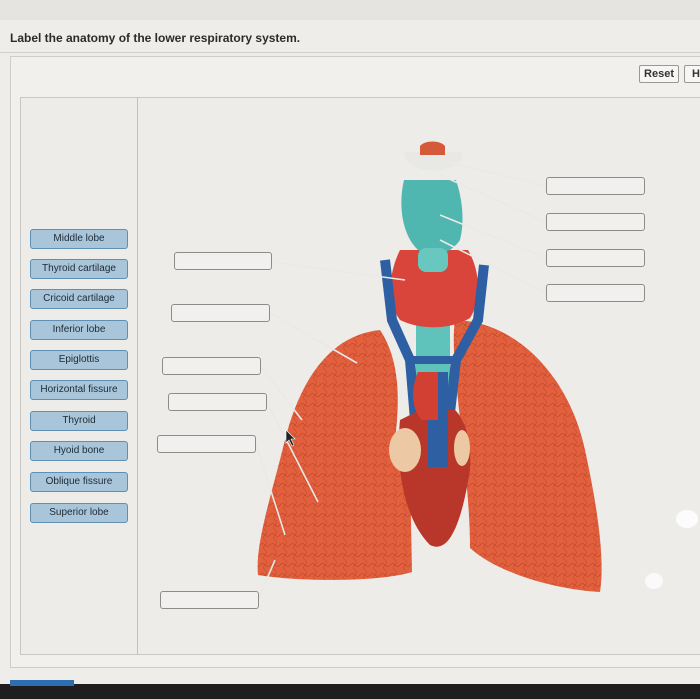  Describe the element at coordinates (432, 148) in the screenshot. I see `epiglottis` at that location.